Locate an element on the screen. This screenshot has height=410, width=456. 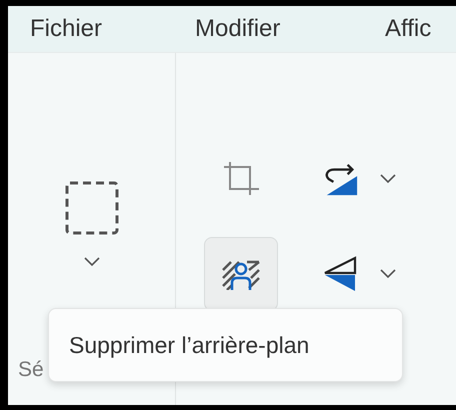
menu-item: Modifier is located at coordinates (290, 29).